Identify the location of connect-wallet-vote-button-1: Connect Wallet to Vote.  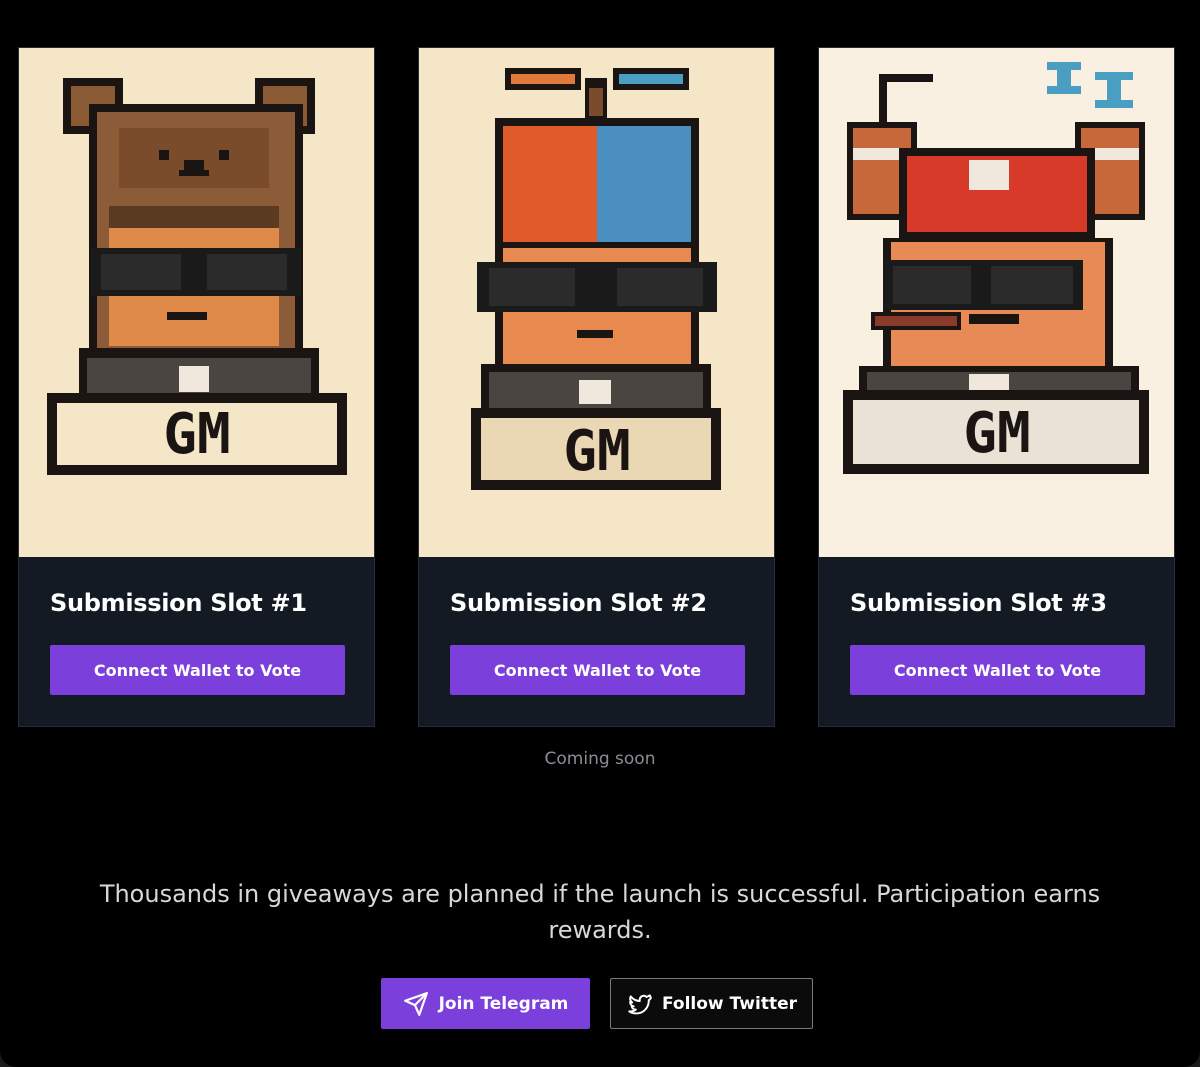
(197, 670).